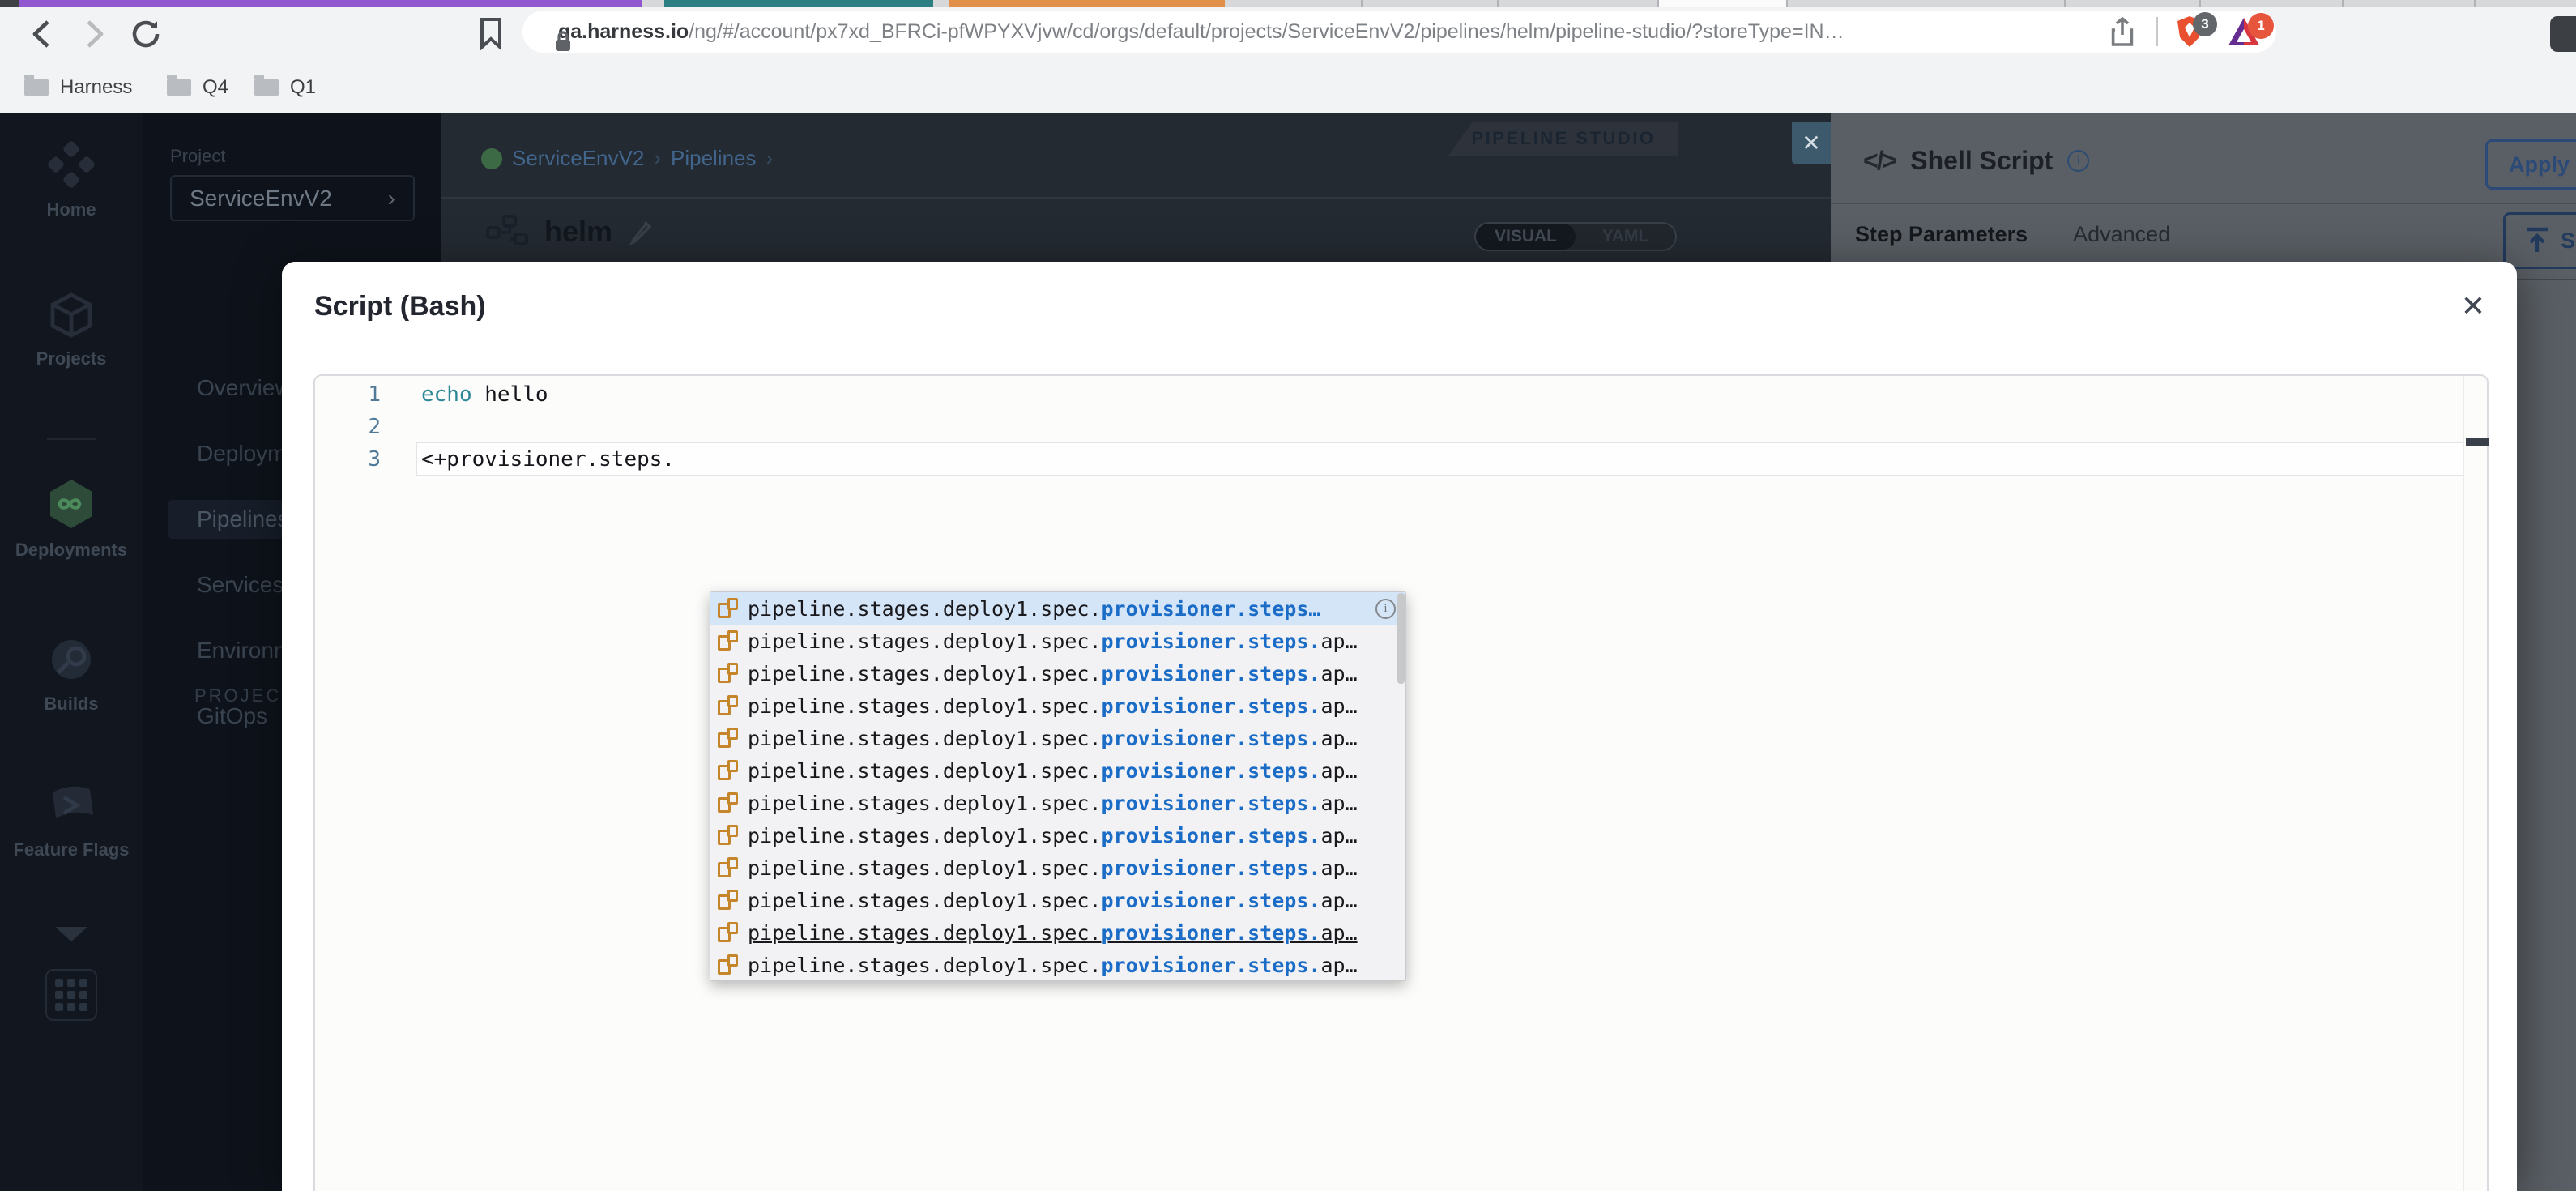  Describe the element at coordinates (2122, 31) in the screenshot. I see `share-icon` at that location.